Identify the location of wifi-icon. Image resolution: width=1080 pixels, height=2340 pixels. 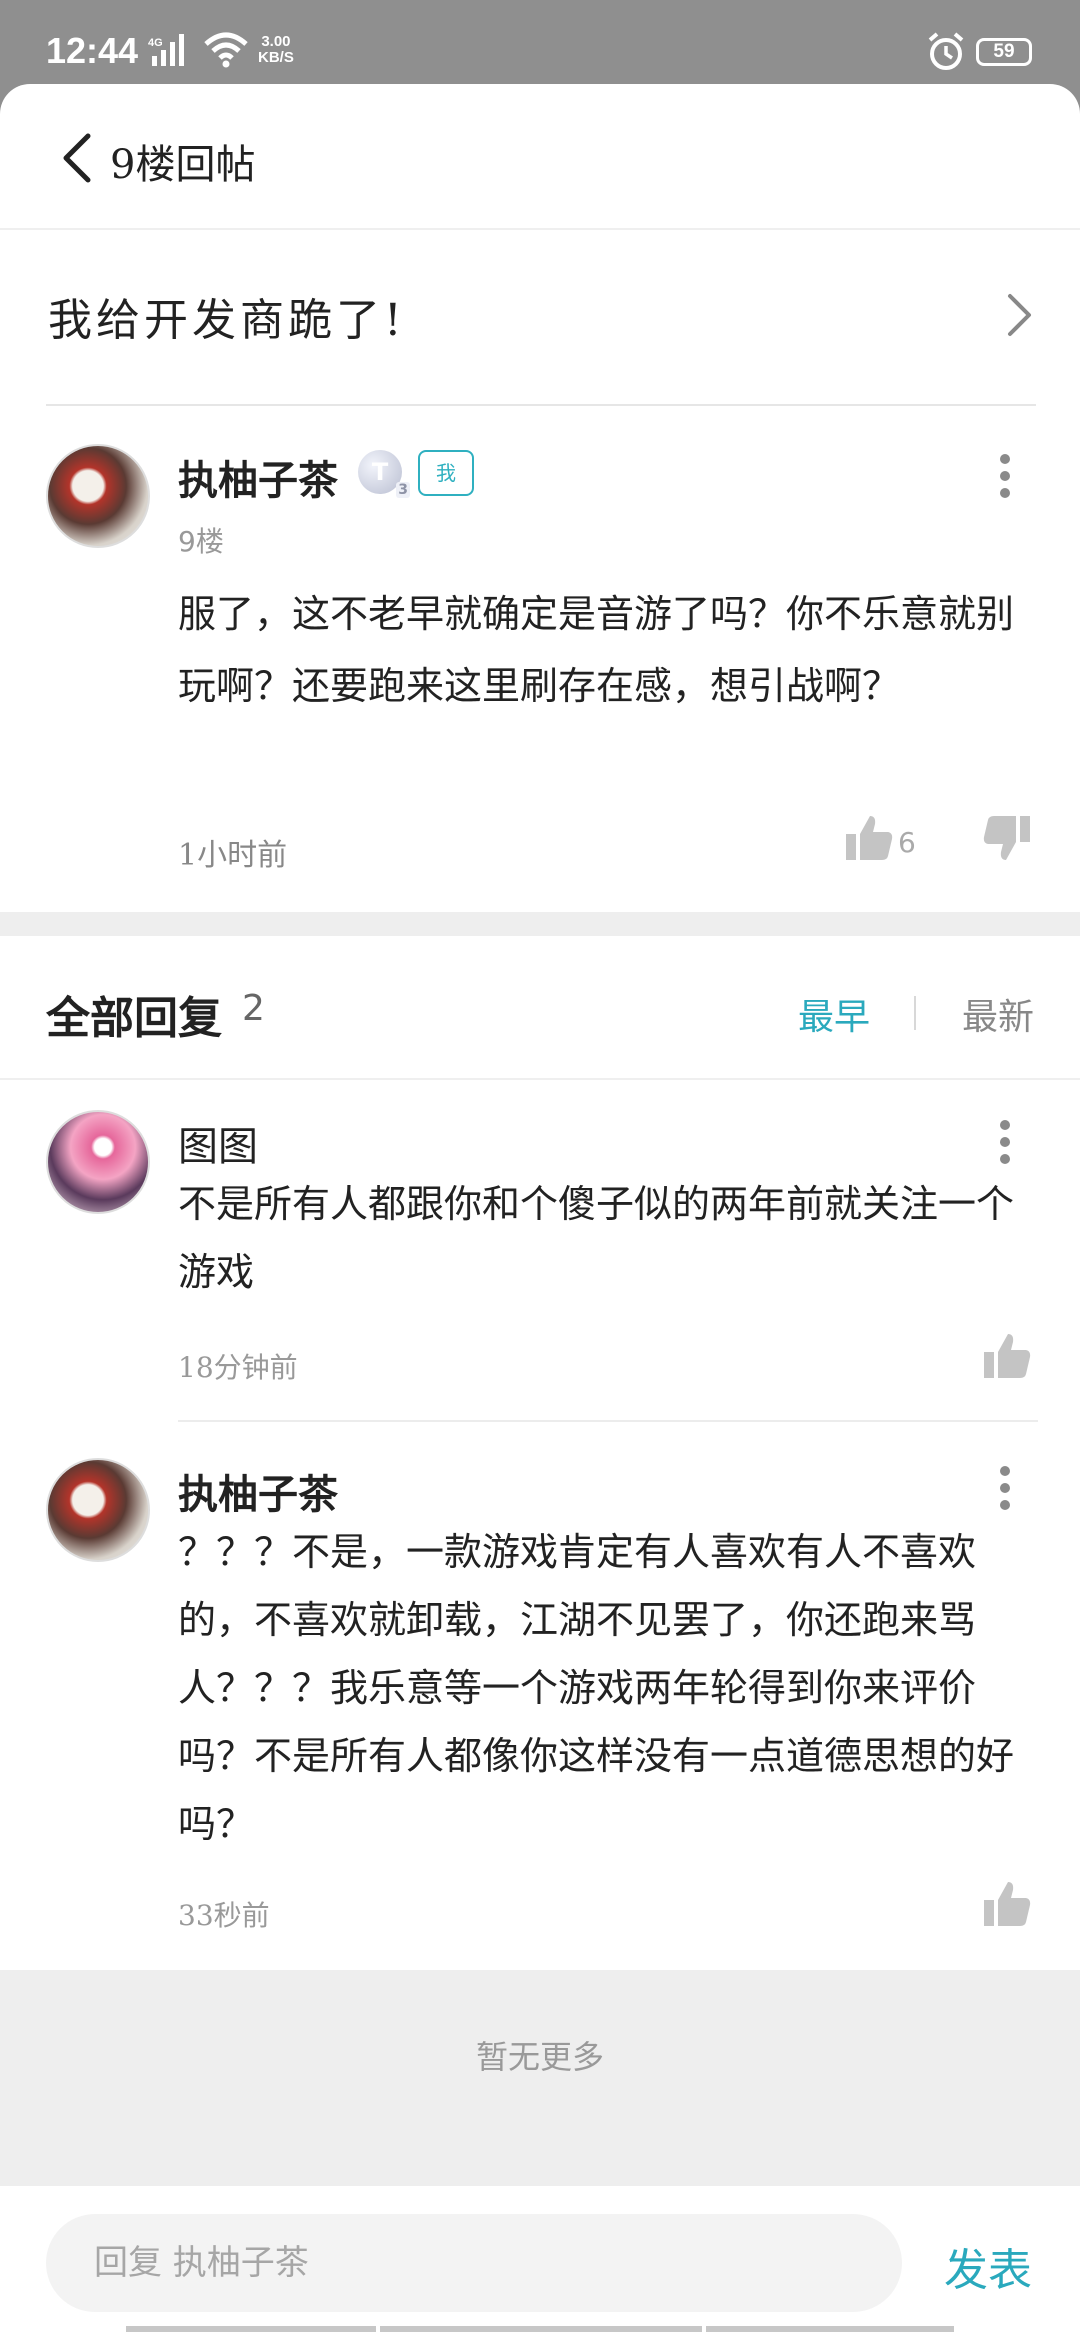
(226, 50).